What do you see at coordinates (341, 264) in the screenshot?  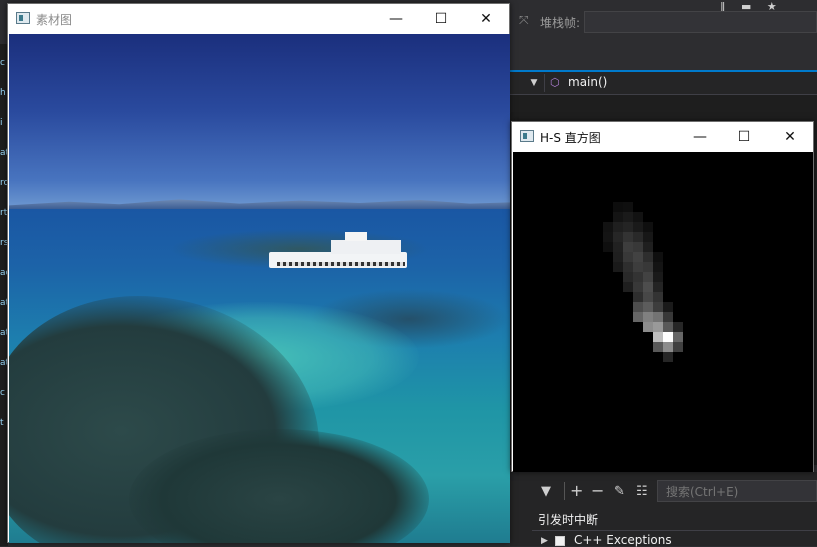 I see `boat-windows` at bounding box center [341, 264].